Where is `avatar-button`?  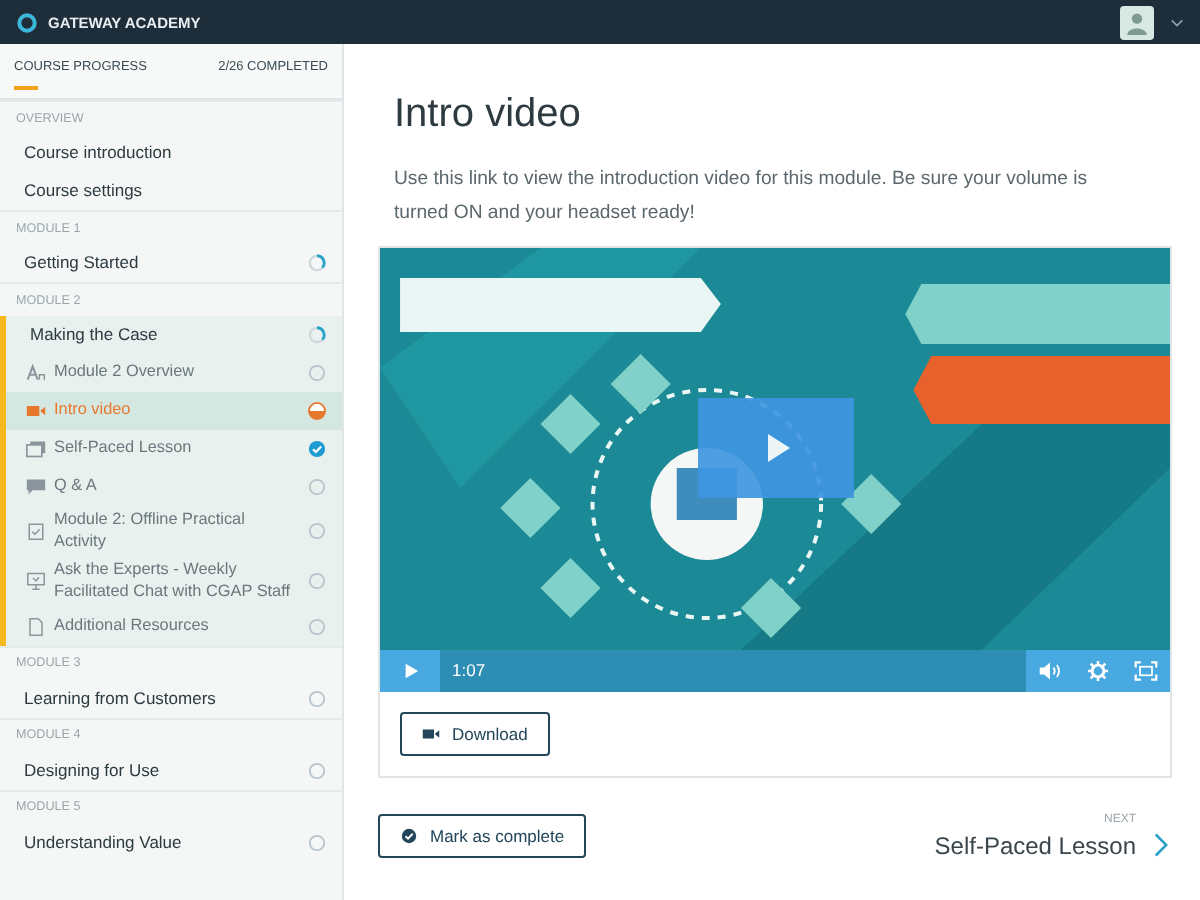
avatar-button is located at coordinates (1137, 22).